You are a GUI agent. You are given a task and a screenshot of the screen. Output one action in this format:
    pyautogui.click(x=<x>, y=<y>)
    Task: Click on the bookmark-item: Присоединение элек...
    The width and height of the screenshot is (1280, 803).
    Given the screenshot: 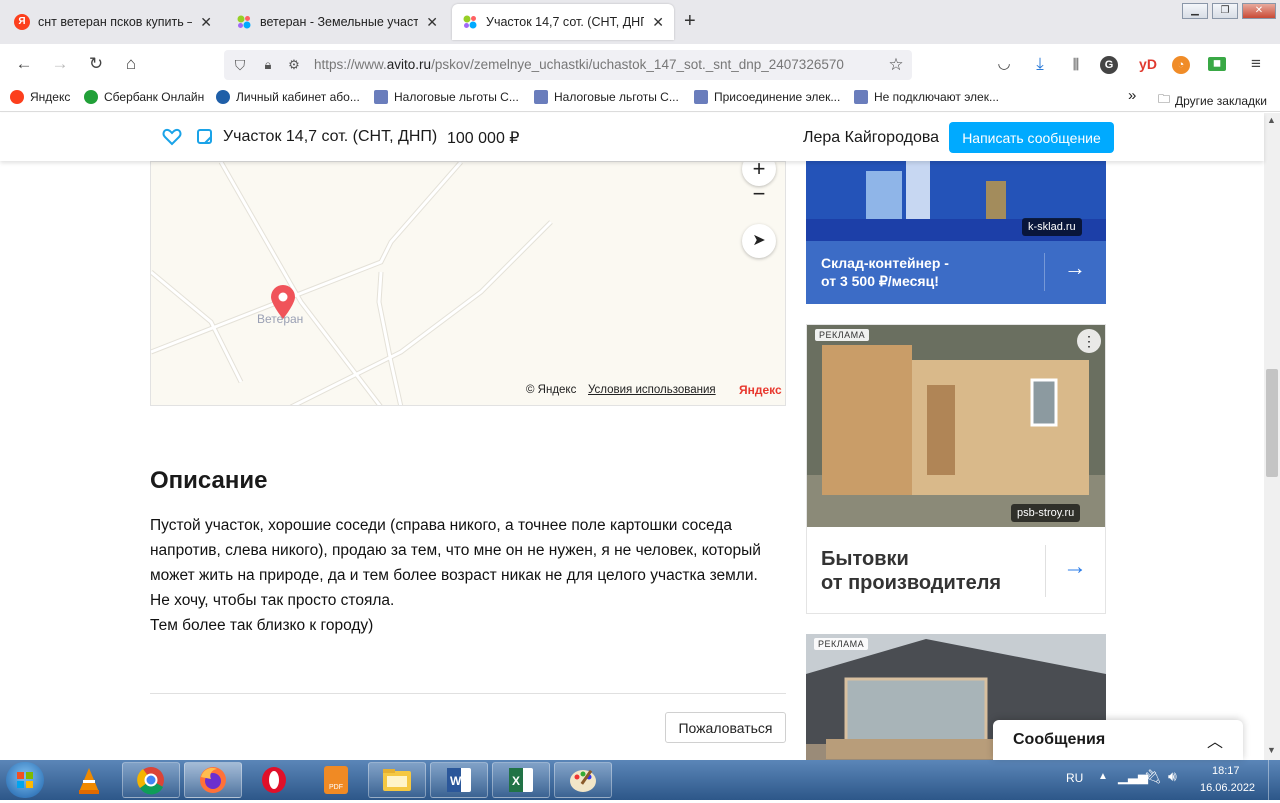 What is the action you would take?
    pyautogui.click(x=767, y=97)
    